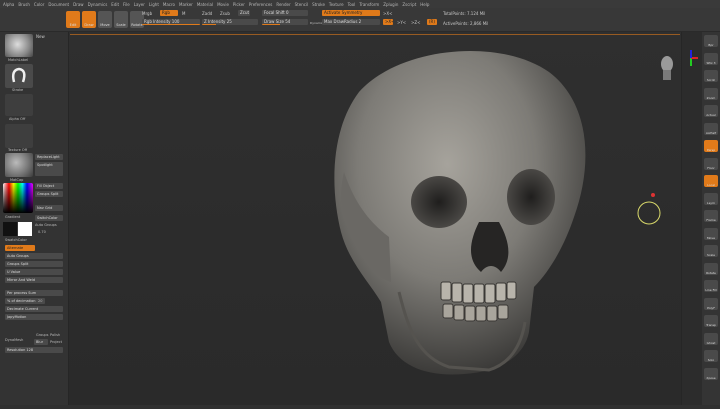 Image resolution: width=720 pixels, height=409 pixels. I want to click on mirror-and-weld-button: Mirror And Weld, so click(34, 280).